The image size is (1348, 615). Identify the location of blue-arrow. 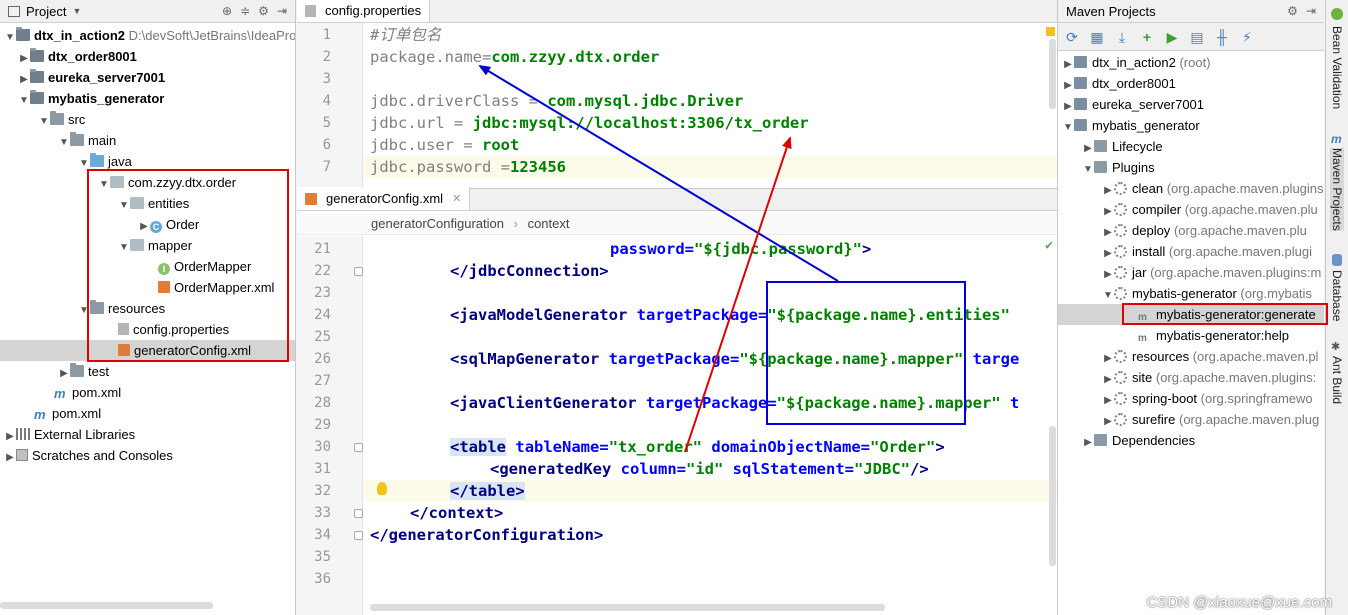
(658, 173).